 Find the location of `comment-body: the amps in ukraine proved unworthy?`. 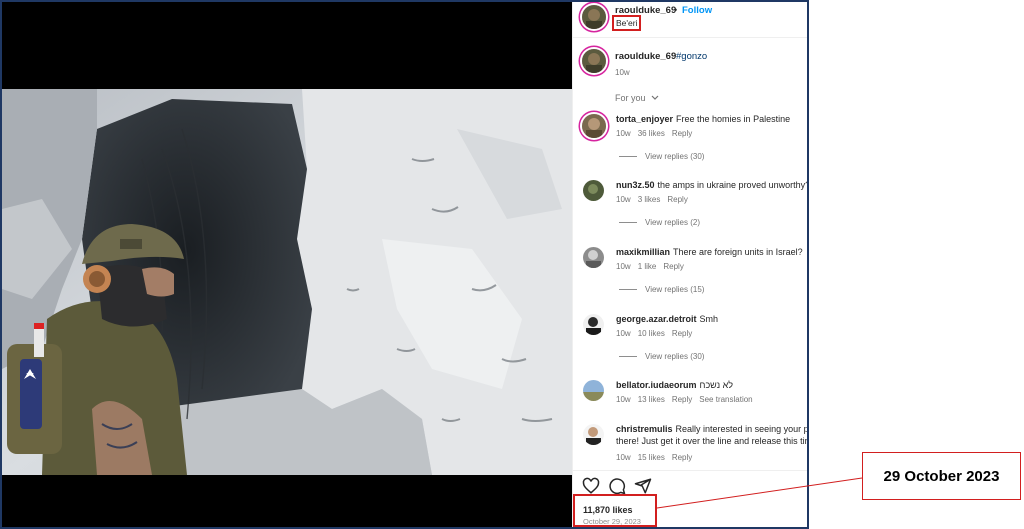

comment-body: the amps in ukraine proved unworthy? is located at coordinates (733, 185).